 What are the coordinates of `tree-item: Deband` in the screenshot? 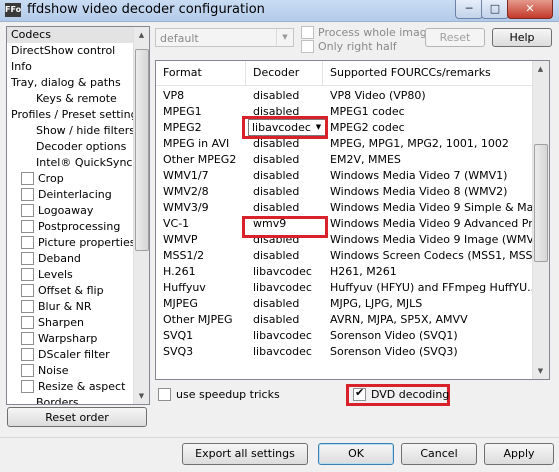 It's located at (70, 259).